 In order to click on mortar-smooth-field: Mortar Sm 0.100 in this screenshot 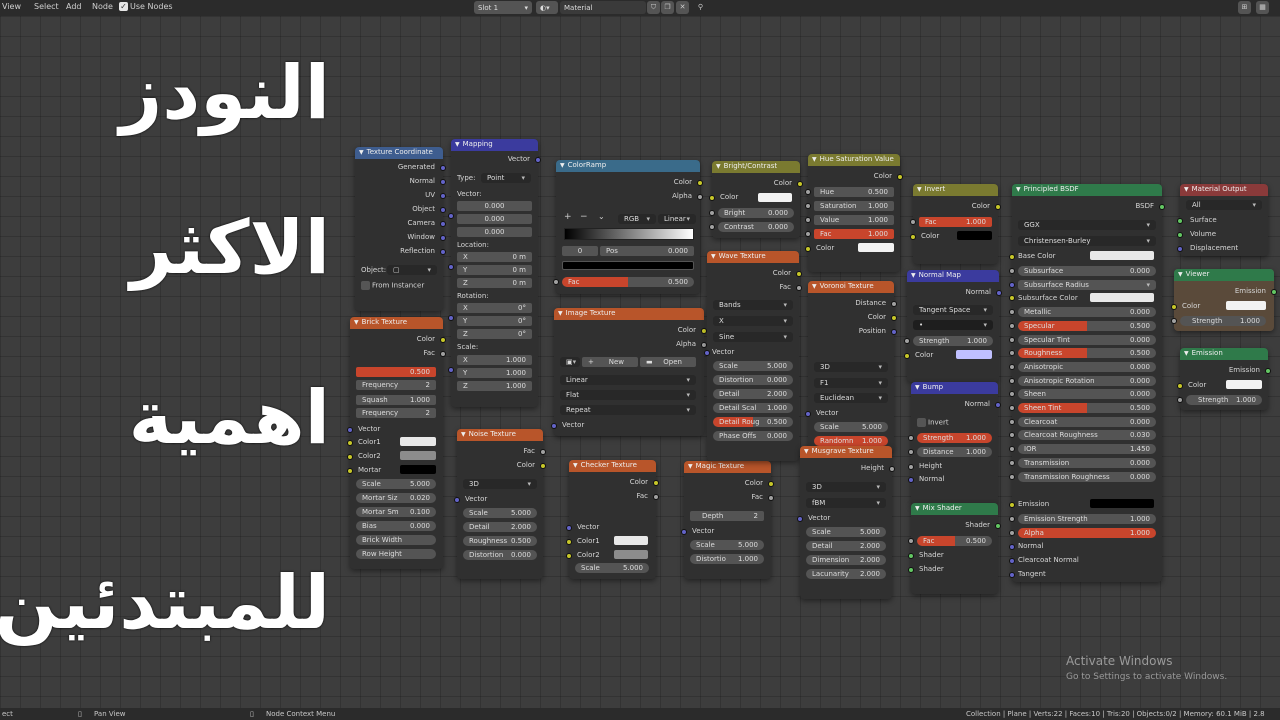, I will do `click(396, 512)`.